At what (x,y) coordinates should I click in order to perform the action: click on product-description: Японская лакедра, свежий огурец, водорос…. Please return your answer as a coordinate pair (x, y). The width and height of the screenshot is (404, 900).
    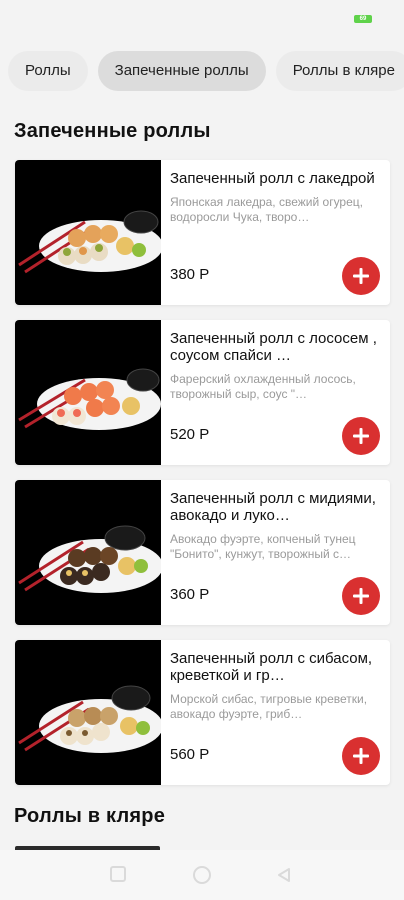
    Looking at the image, I should click on (266, 209).